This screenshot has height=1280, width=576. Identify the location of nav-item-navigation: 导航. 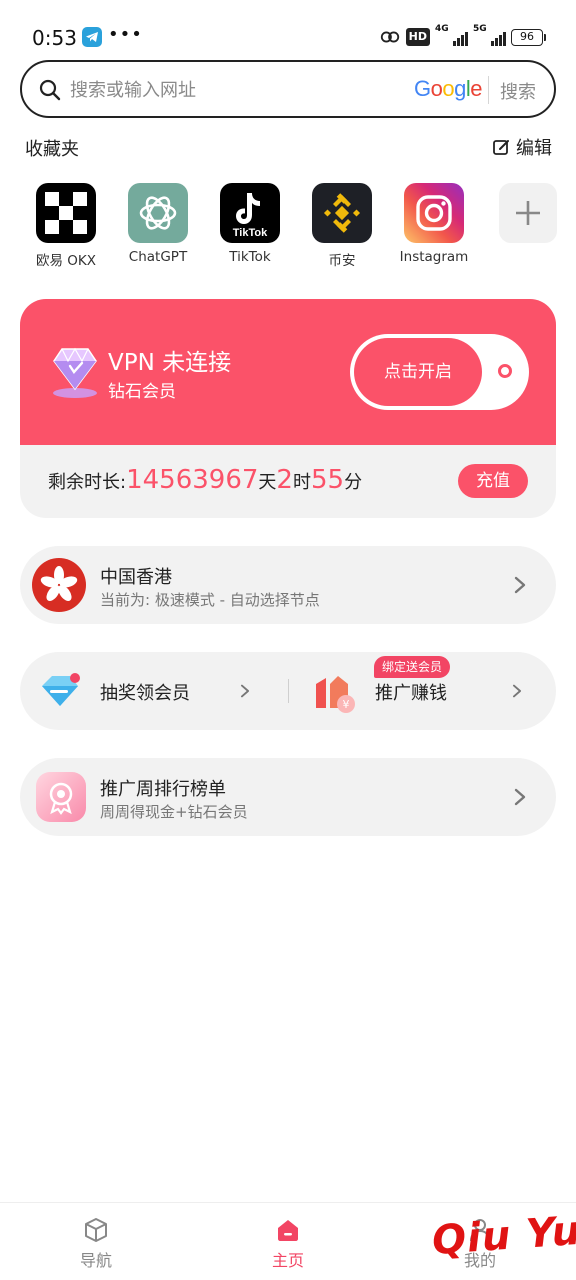
(96, 1244).